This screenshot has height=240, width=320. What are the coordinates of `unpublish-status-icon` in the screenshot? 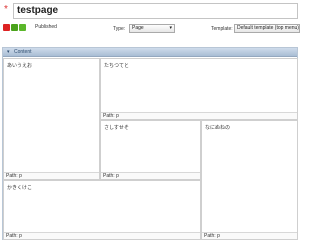 It's located at (6, 27).